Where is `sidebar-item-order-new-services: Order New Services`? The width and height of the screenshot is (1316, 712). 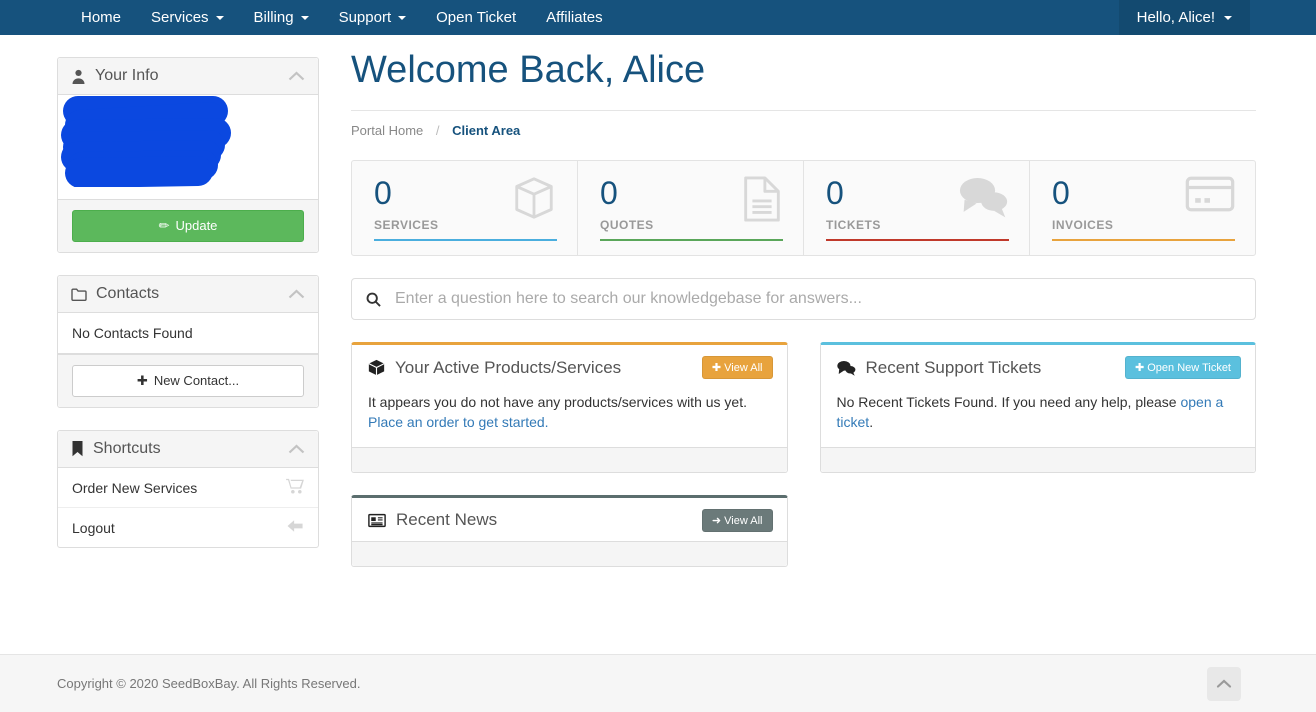
sidebar-item-order-new-services: Order New Services is located at coordinates (188, 488).